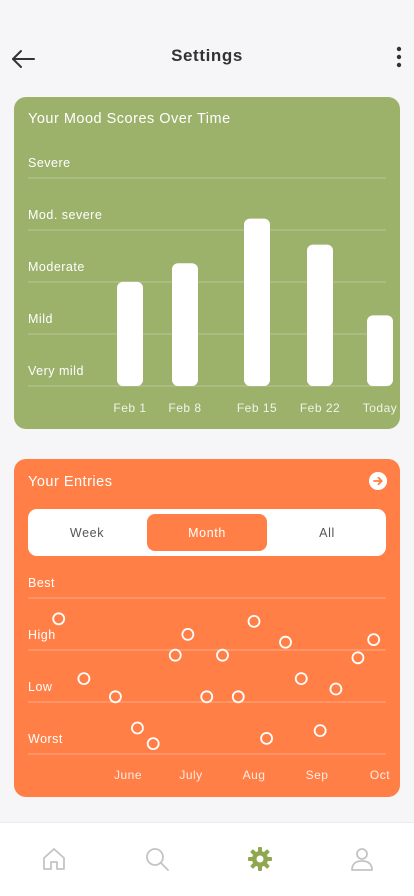  Describe the element at coordinates (40, 687) in the screenshot. I see `y-level-label: Low` at that location.